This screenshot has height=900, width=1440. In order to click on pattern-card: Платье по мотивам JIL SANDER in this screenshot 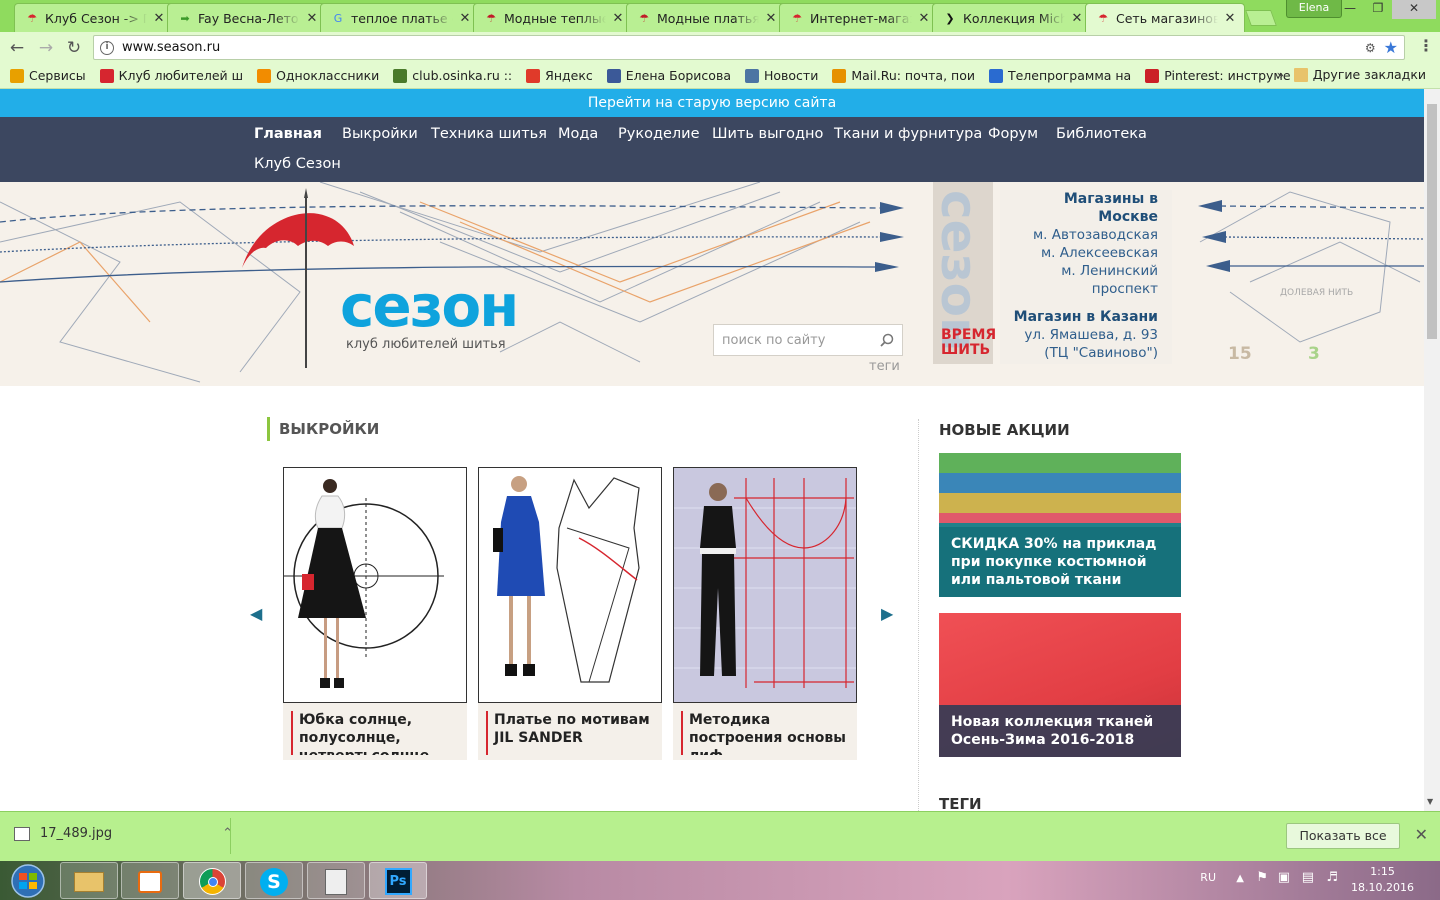, I will do `click(570, 613)`.